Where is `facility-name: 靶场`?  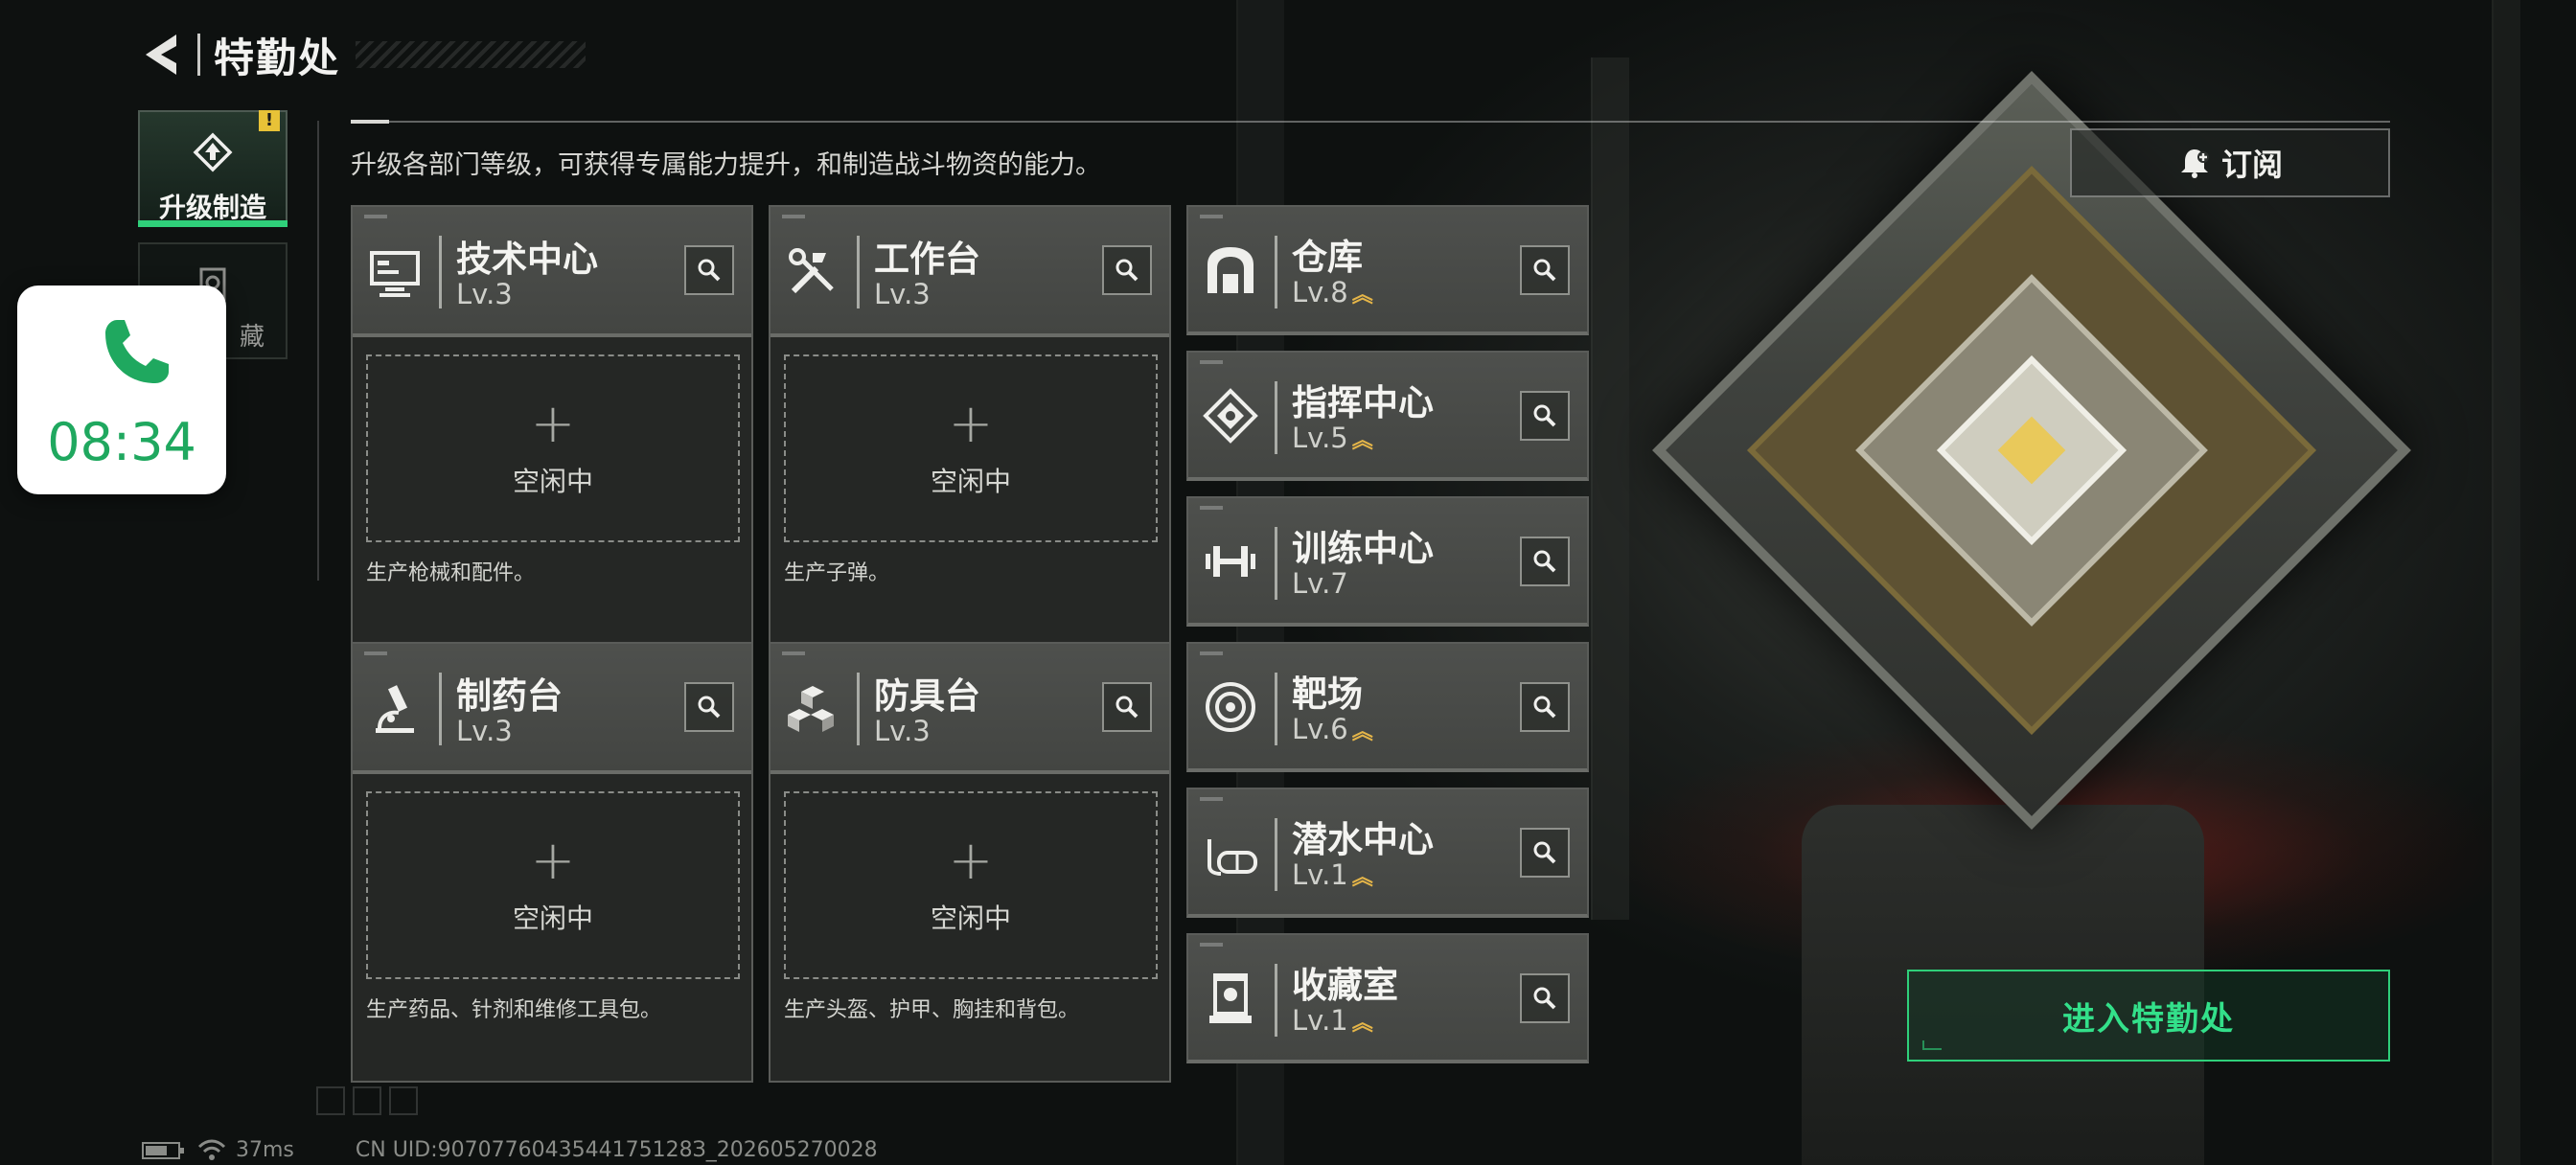
facility-name: 靶场 is located at coordinates (1327, 694).